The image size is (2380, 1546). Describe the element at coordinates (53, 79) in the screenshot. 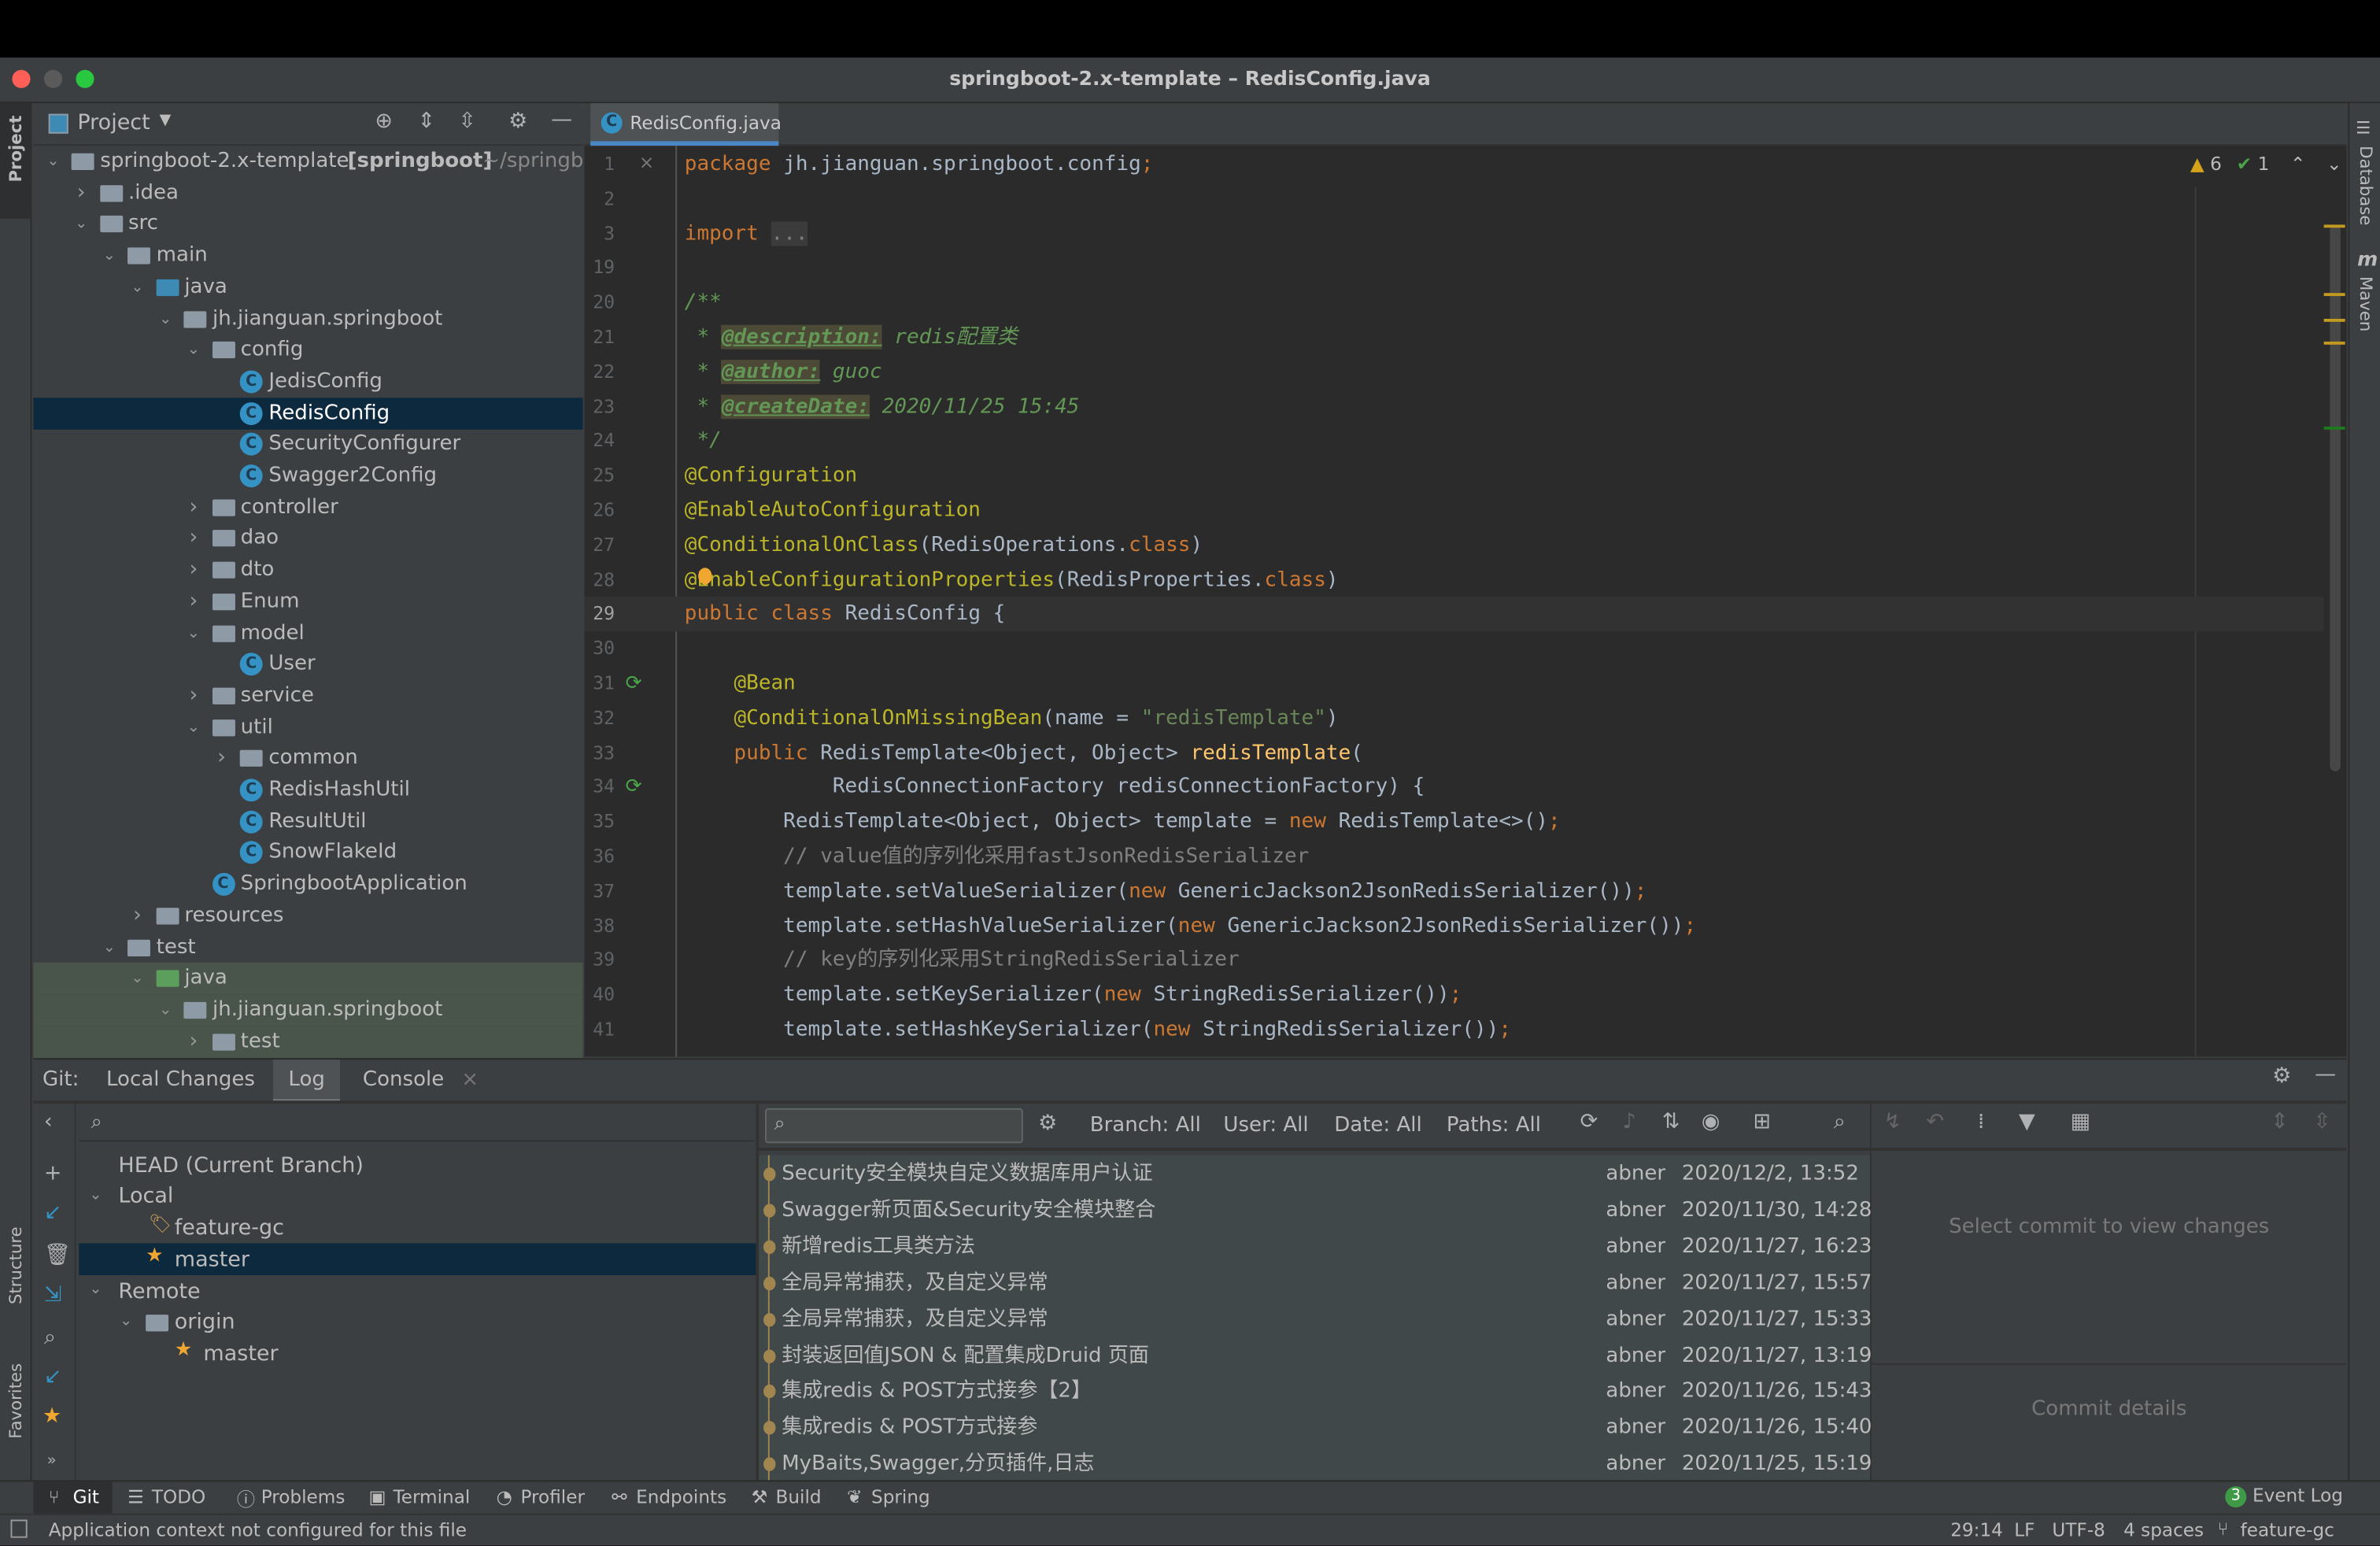

I see `minimize-window-button` at that location.